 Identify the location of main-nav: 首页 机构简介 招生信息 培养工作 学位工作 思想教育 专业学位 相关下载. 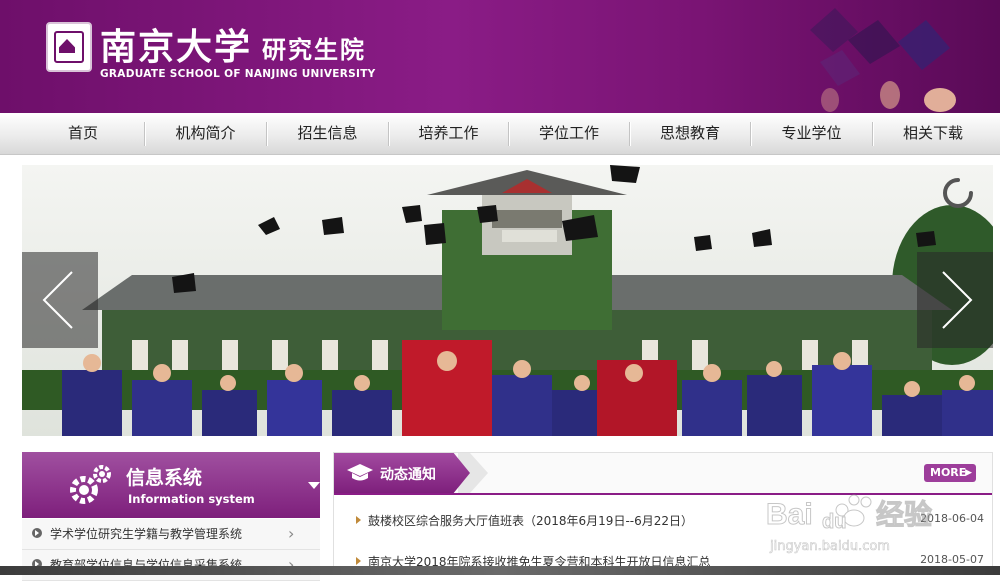
(500, 134).